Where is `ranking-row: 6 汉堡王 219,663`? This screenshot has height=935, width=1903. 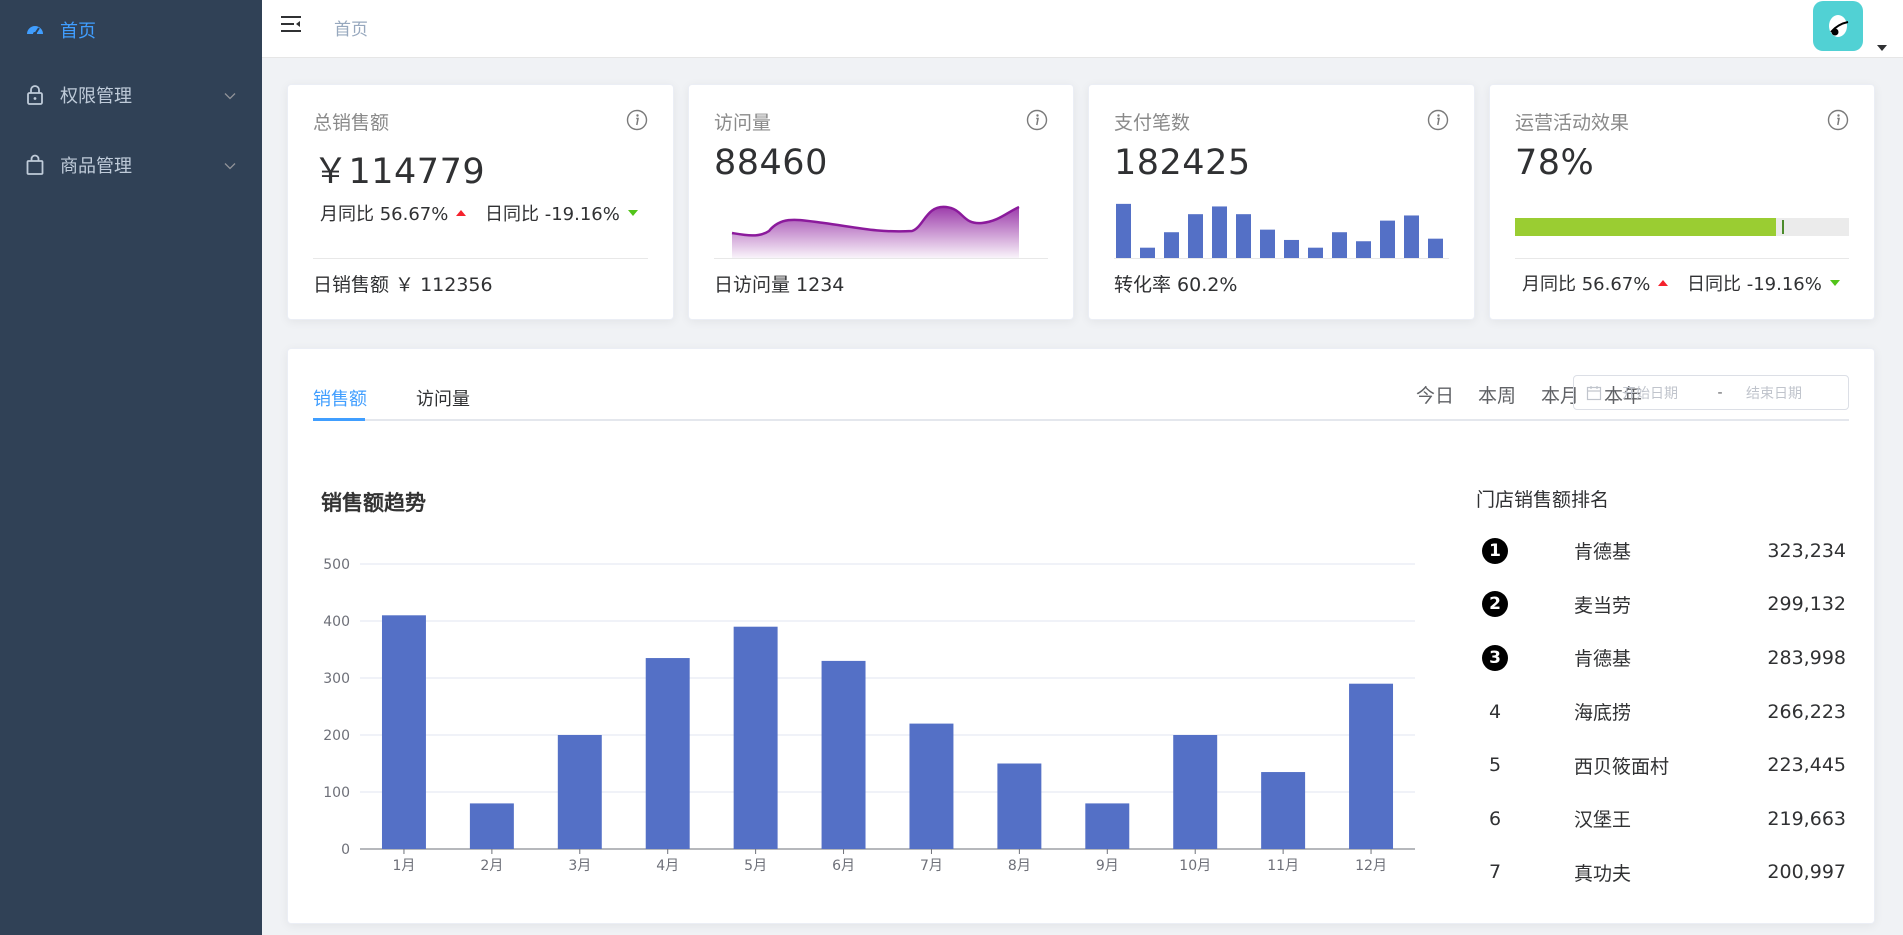
ranking-row: 6 汉堡王 219,663 is located at coordinates (1661, 819).